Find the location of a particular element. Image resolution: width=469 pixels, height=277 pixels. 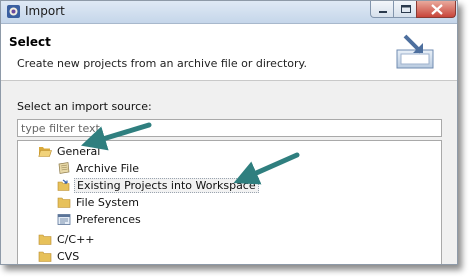

tree-item-label: Preferences is located at coordinates (108, 219).